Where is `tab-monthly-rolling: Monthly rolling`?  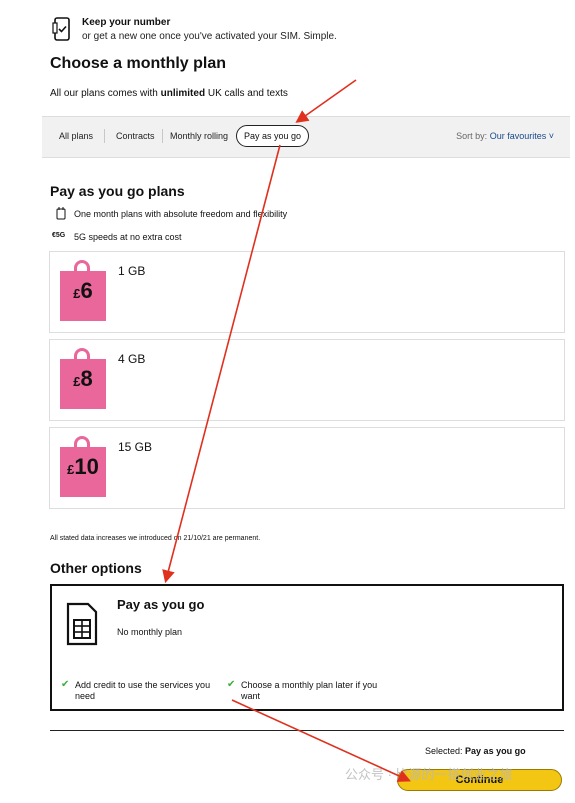
tab-monthly-rolling: Monthly rolling is located at coordinates (199, 136).